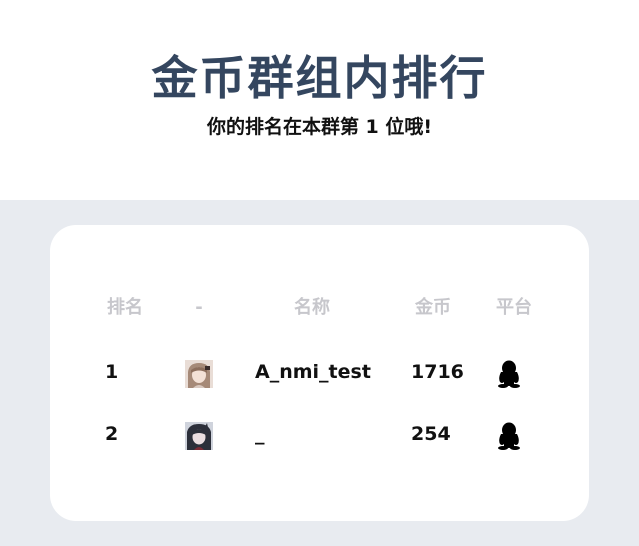 This screenshot has height=546, width=639. I want to click on coins-cell: 254, so click(431, 434).